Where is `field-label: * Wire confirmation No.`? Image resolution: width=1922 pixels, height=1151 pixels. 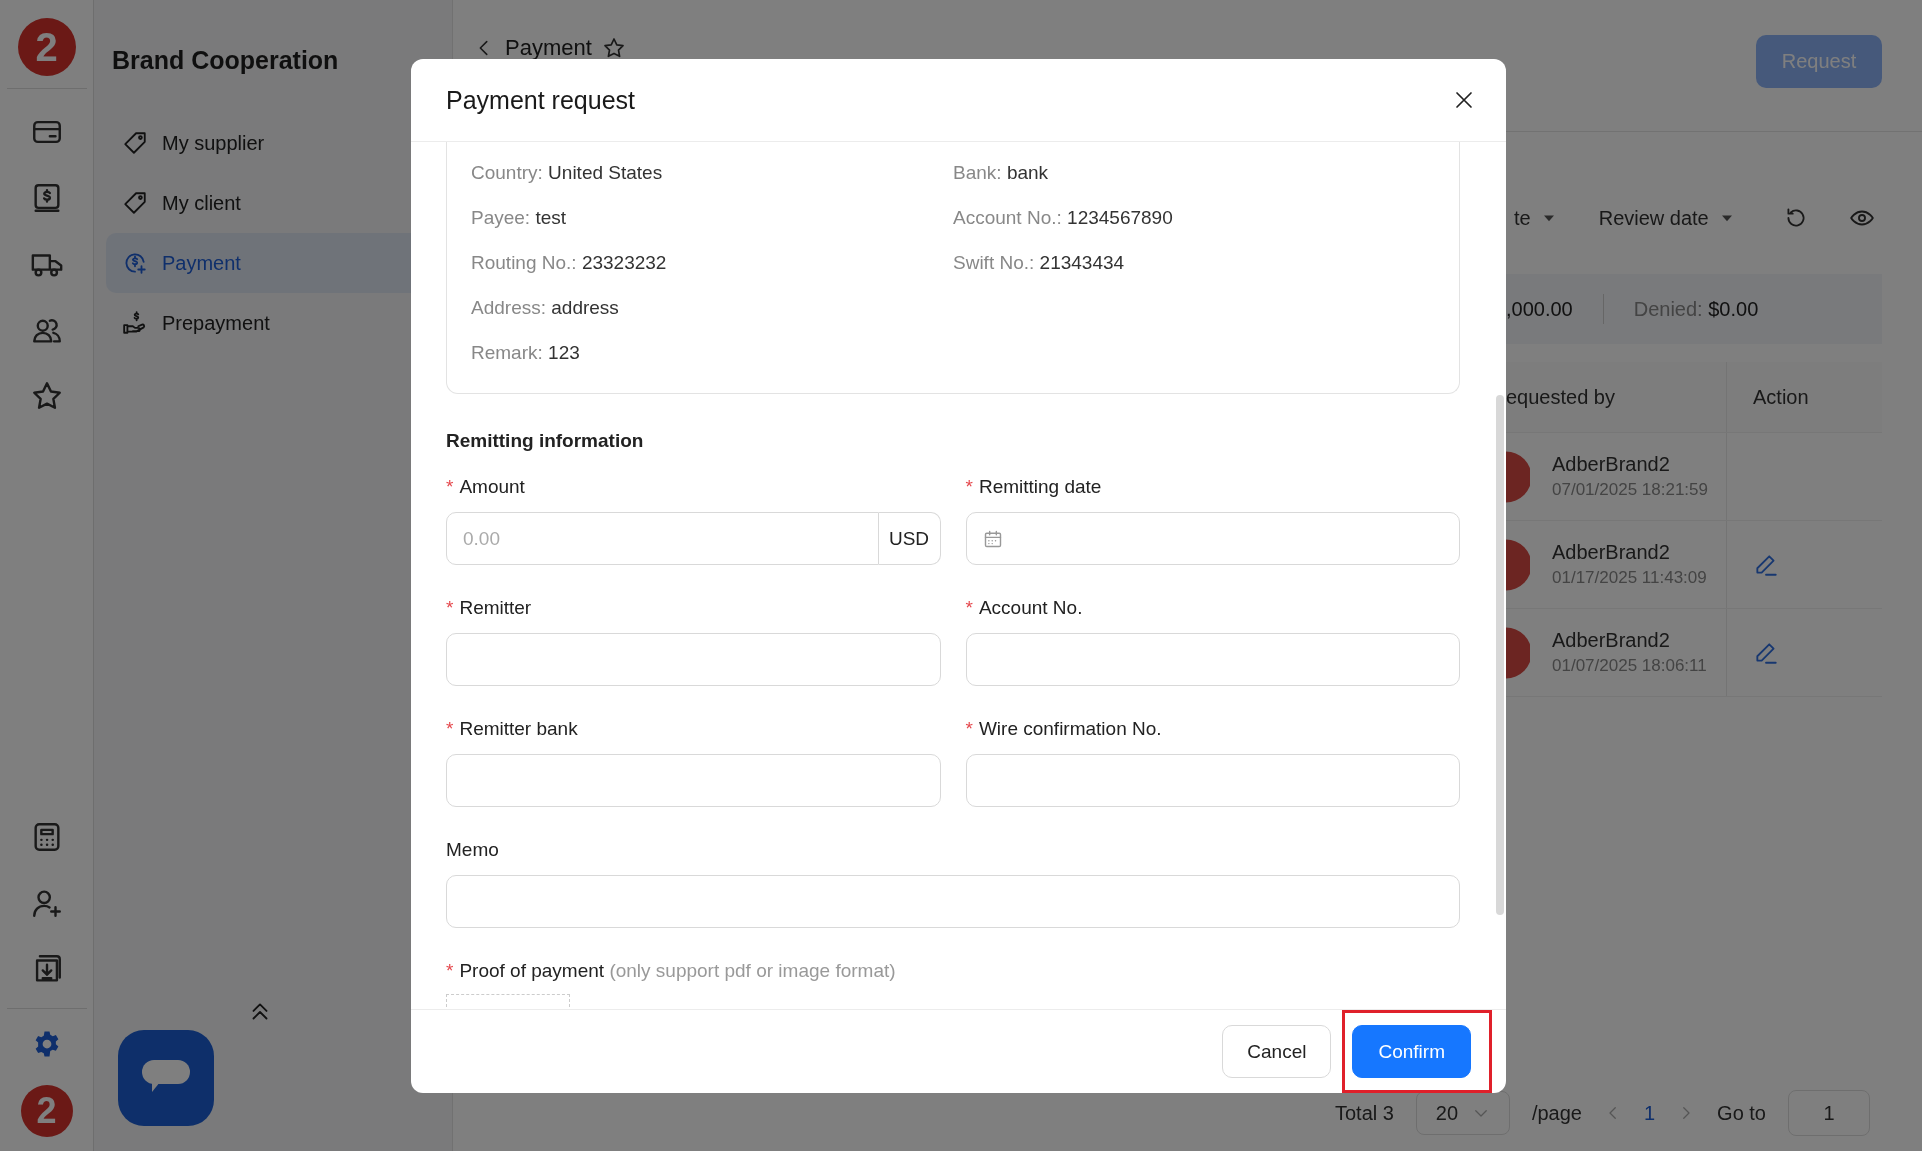
field-label: * Wire confirmation No. is located at coordinates (1064, 729).